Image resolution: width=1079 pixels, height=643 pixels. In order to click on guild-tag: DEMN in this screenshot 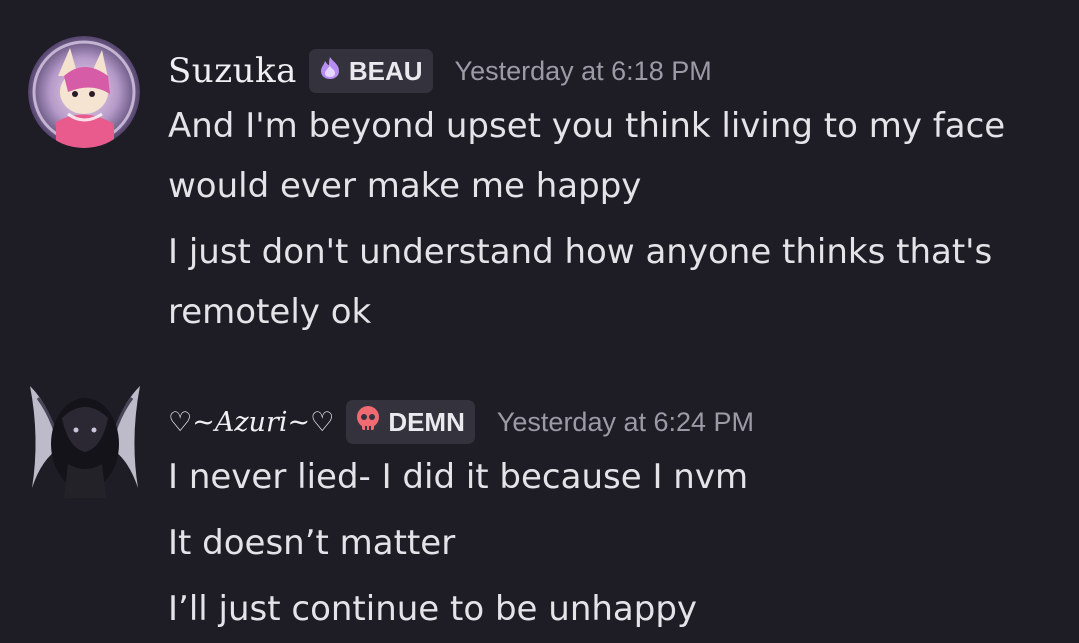, I will do `click(410, 422)`.